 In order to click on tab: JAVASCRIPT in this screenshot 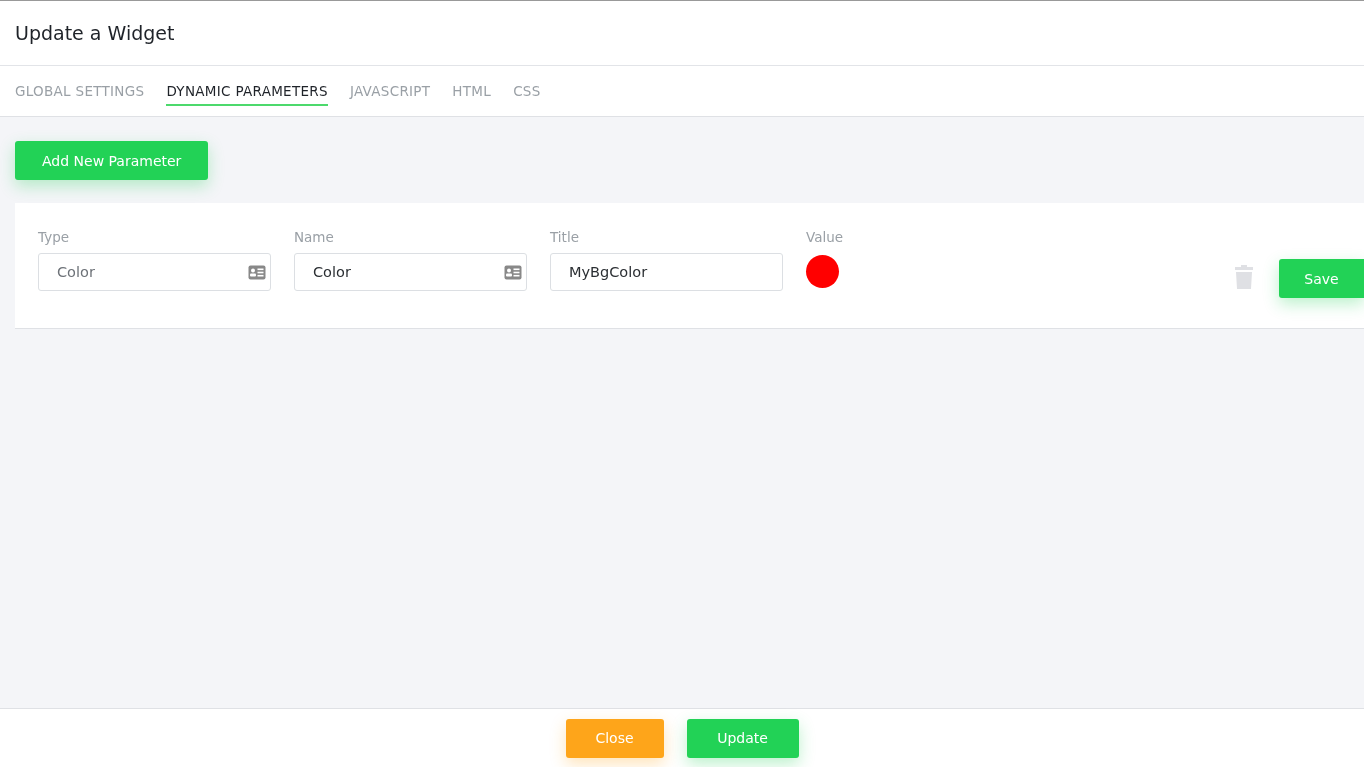, I will do `click(390, 91)`.